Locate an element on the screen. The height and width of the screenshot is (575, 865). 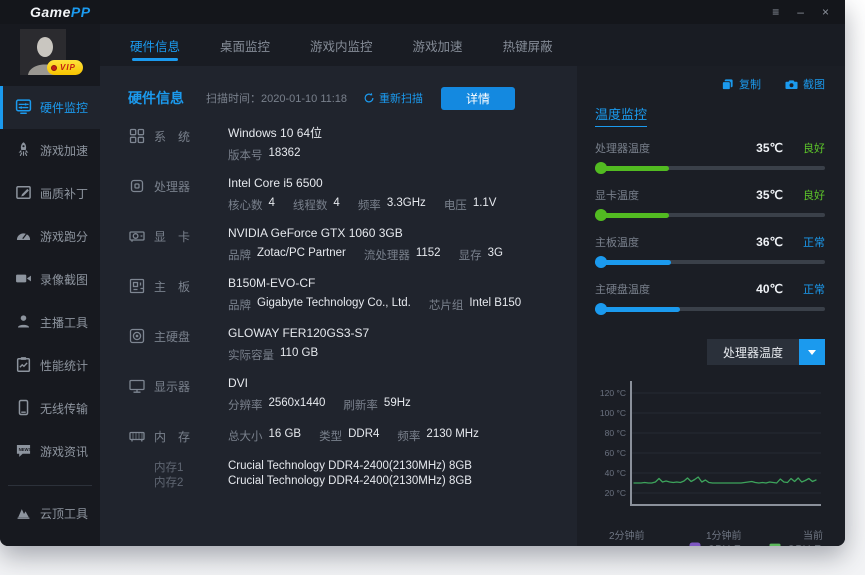
tab-4: 热键屏蔽 is located at coordinates (528, 45).